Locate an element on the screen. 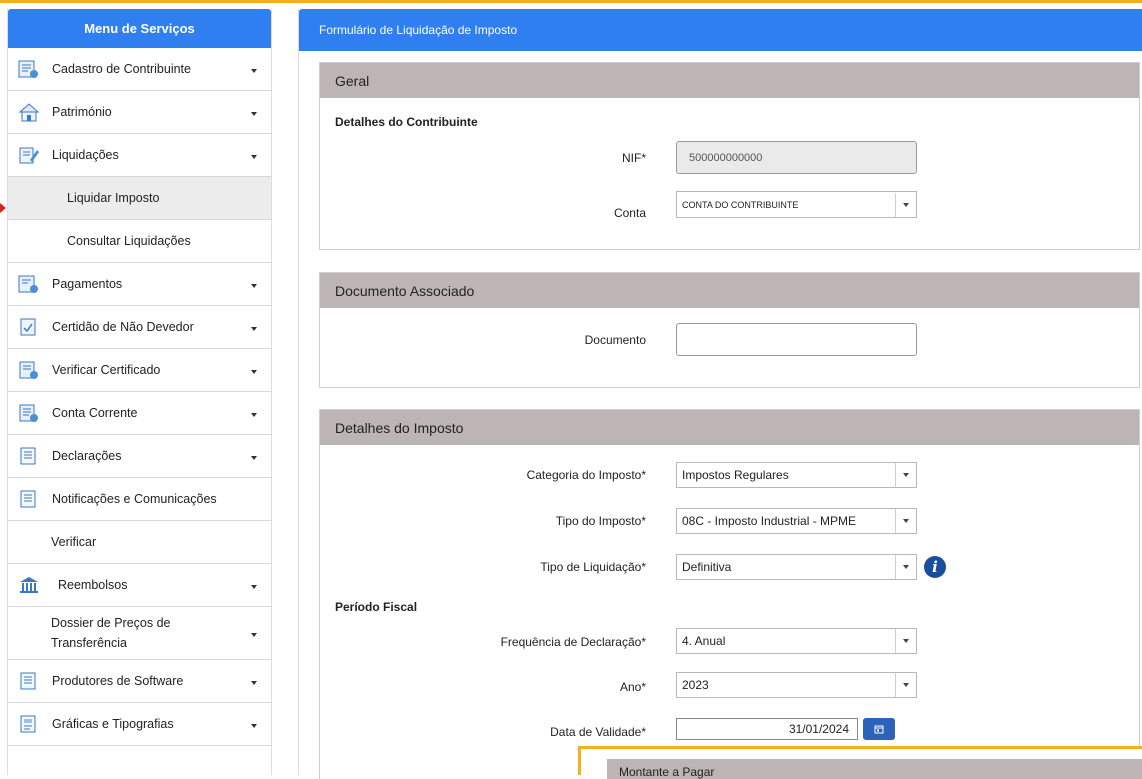 The image size is (1142, 779). sidebar-item-label: Pagamentos is located at coordinates (87, 284).